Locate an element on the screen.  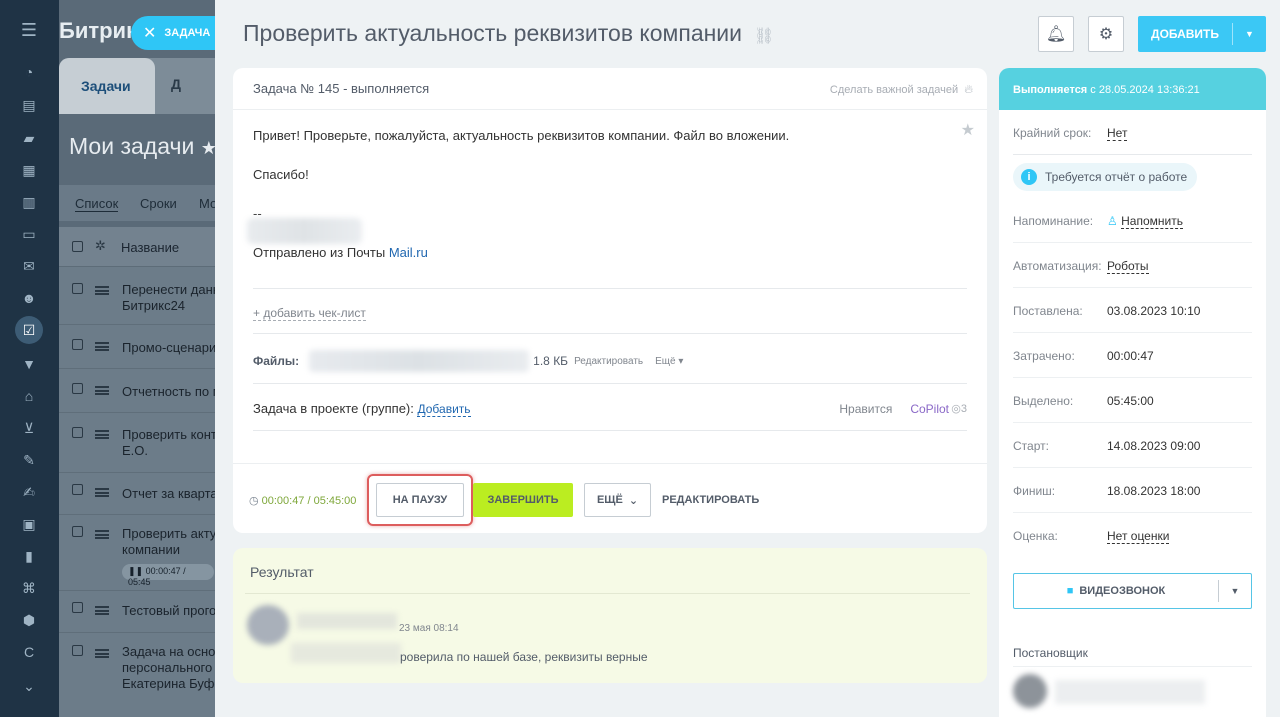
blurred-avatar is located at coordinates (268, 625).